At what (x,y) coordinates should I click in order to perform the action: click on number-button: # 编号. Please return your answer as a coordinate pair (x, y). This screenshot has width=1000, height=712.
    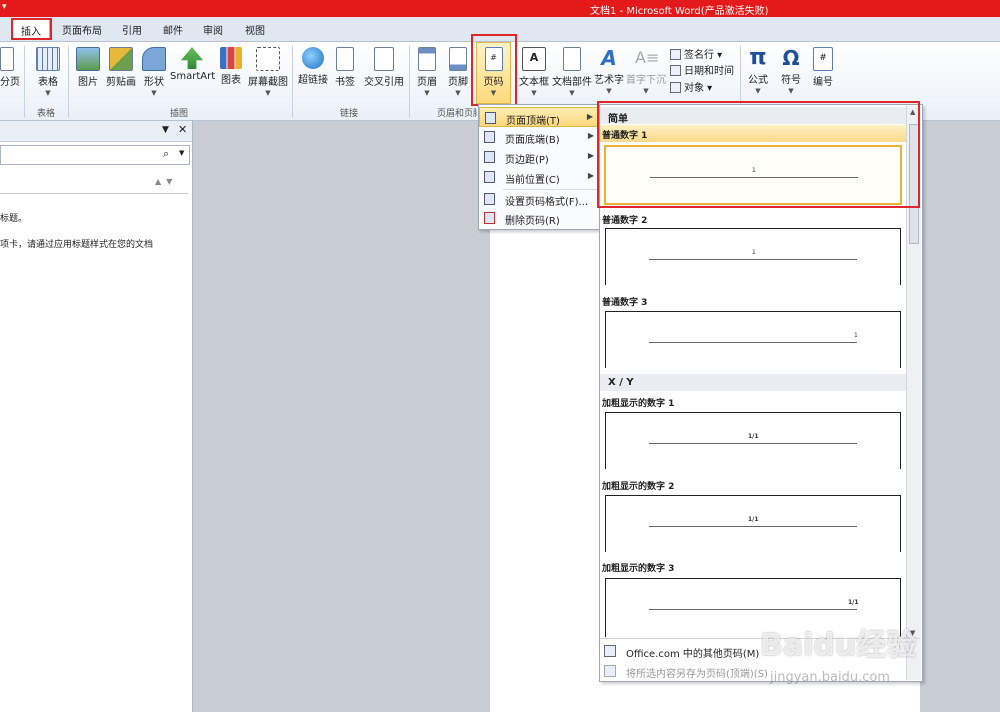
    Looking at the image, I should click on (823, 67).